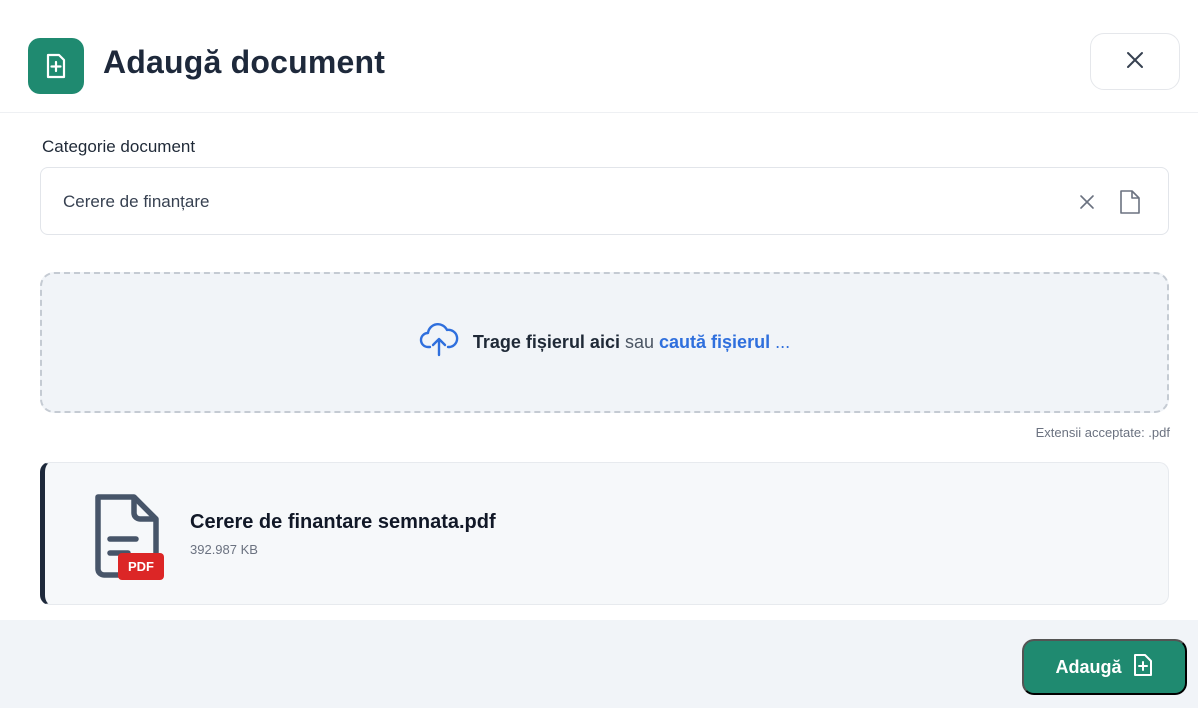 This screenshot has height=708, width=1198. Describe the element at coordinates (136, 201) in the screenshot. I see `category-select-value: Cerere de finanțare` at that location.